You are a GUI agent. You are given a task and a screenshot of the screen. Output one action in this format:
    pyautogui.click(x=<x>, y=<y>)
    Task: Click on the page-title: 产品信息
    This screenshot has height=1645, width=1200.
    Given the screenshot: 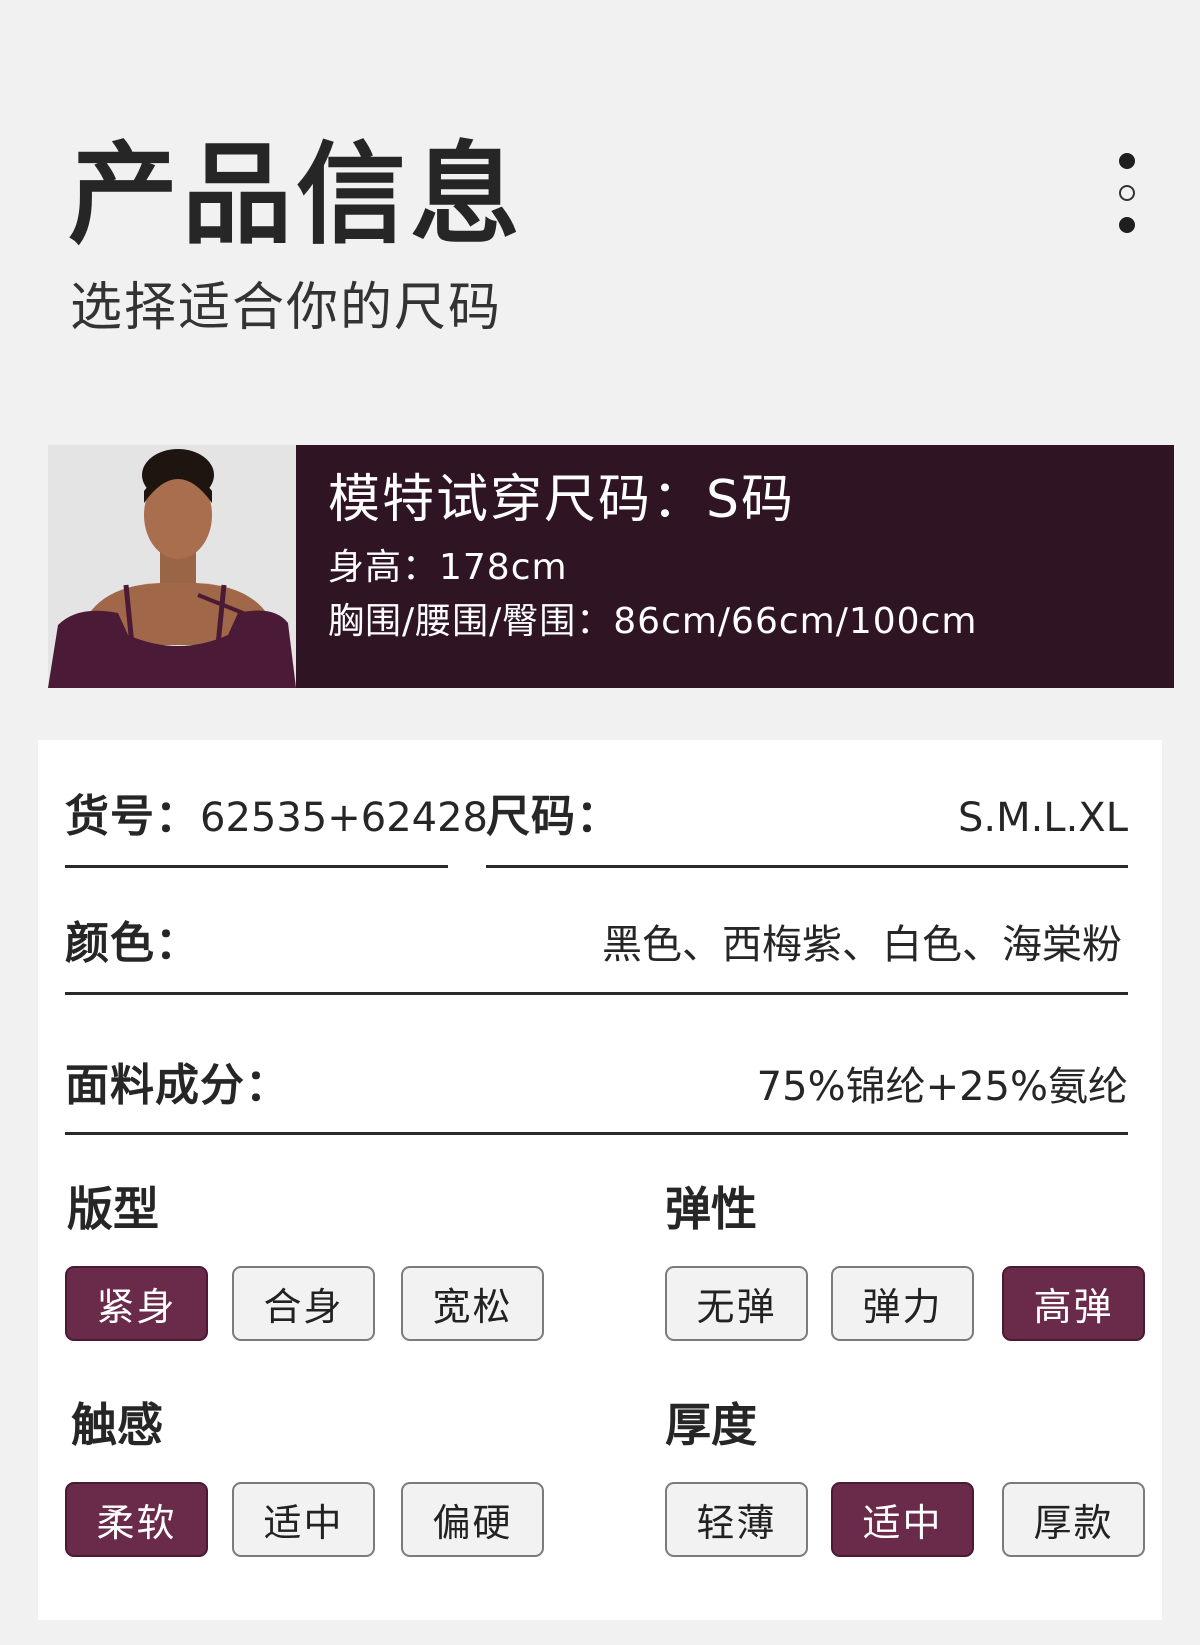 What is the action you would take?
    pyautogui.click(x=296, y=195)
    